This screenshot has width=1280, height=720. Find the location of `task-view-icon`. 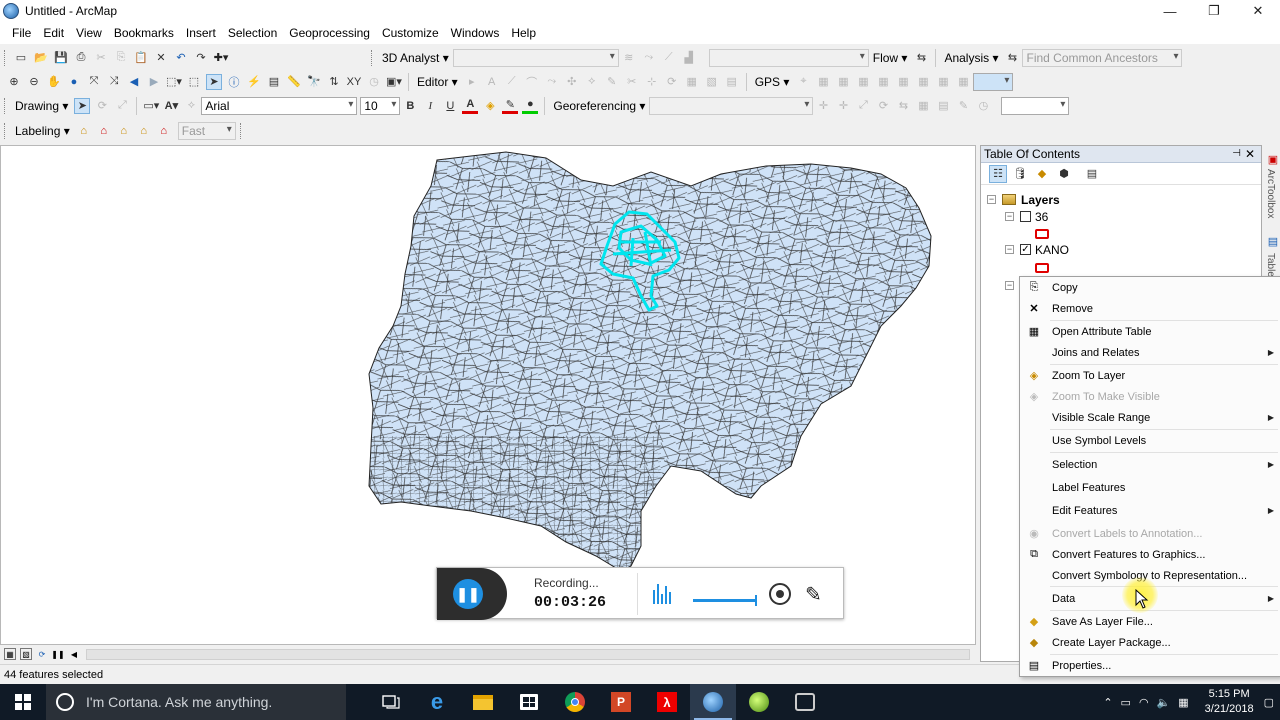

task-view-icon is located at coordinates (391, 702).